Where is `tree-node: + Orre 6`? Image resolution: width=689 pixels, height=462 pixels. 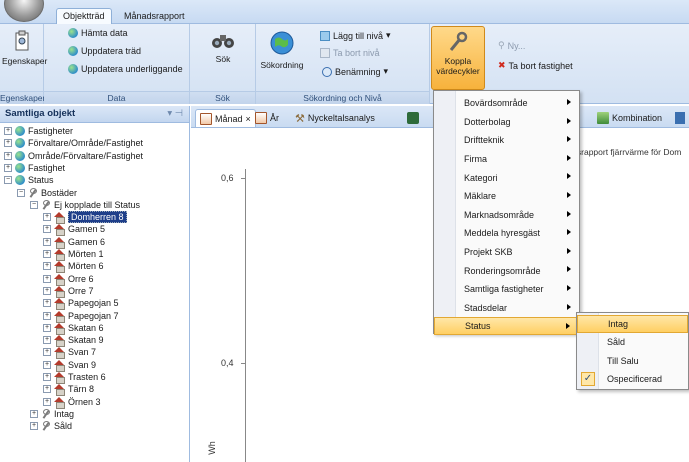 tree-node: + Orre 6 is located at coordinates (68, 279).